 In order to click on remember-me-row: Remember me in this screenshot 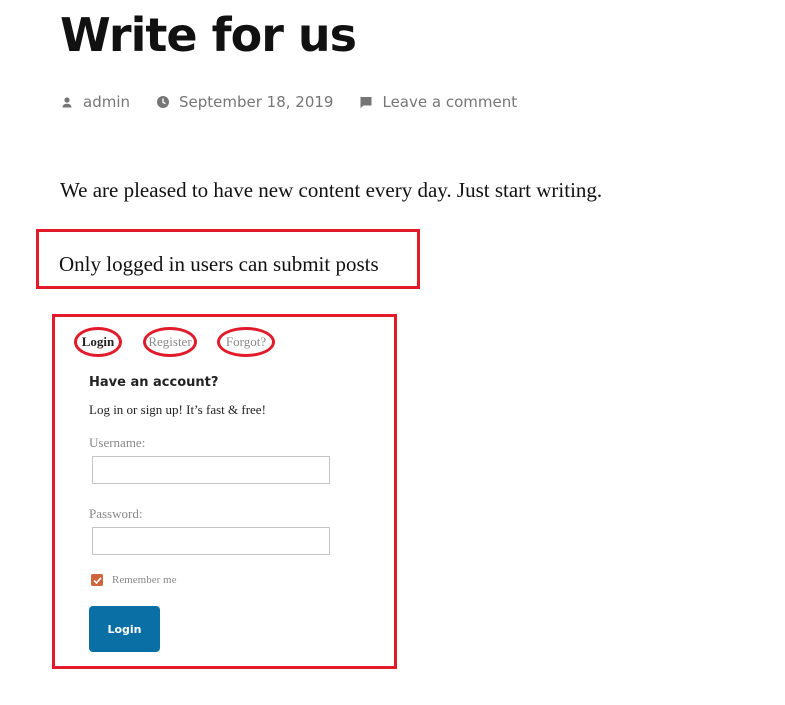, I will do `click(133, 580)`.